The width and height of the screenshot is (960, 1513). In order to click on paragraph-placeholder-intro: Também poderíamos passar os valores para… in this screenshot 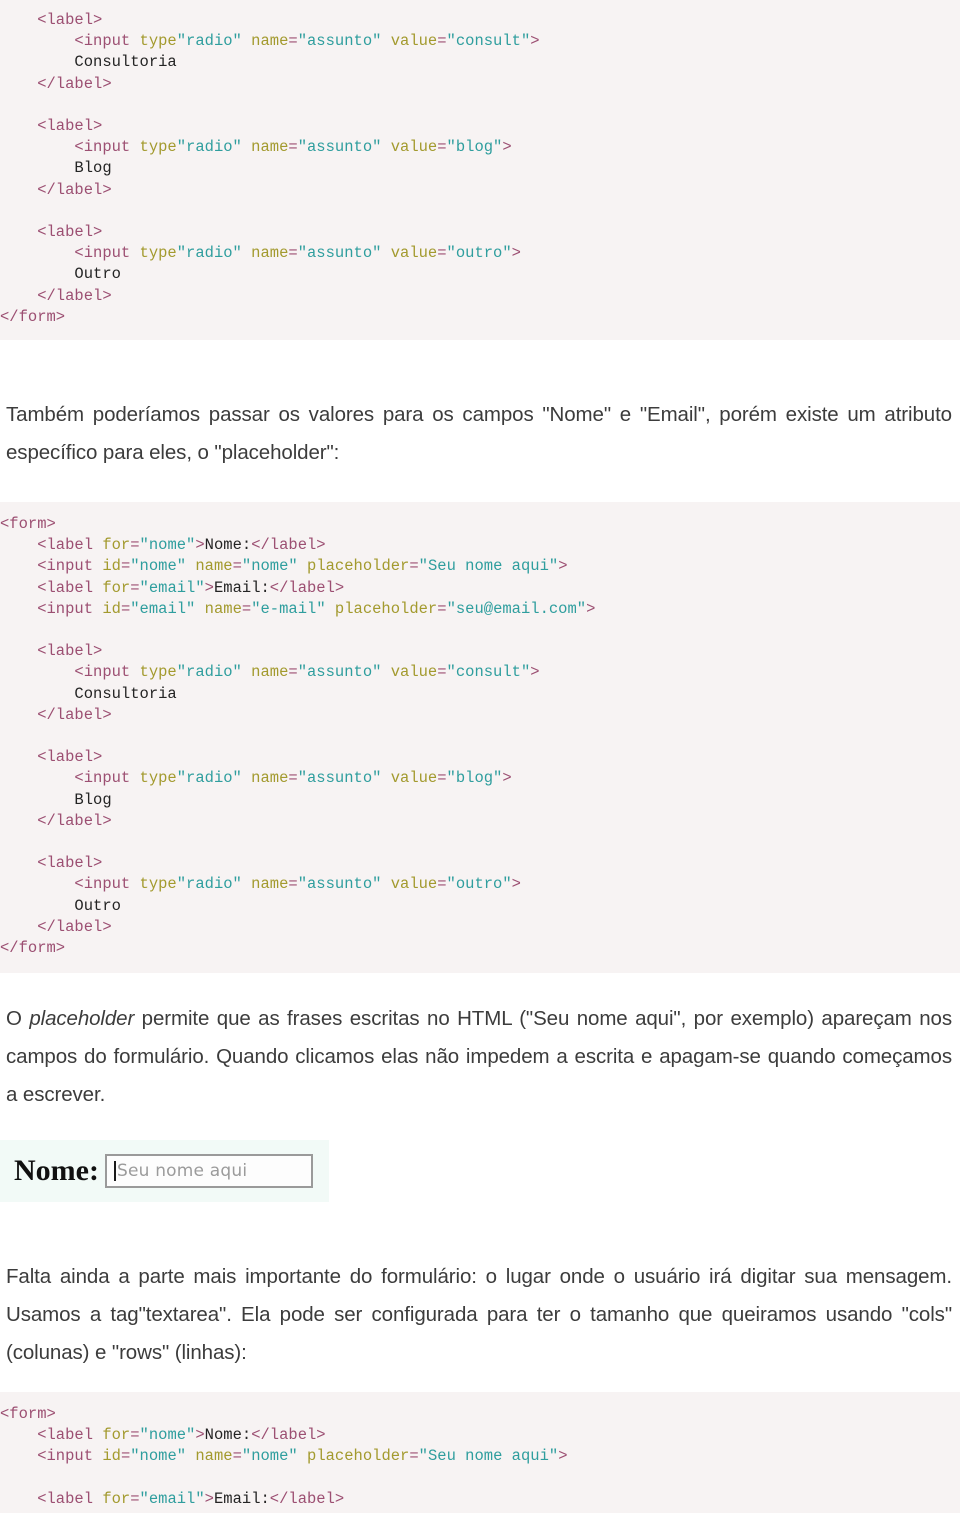, I will do `click(479, 433)`.